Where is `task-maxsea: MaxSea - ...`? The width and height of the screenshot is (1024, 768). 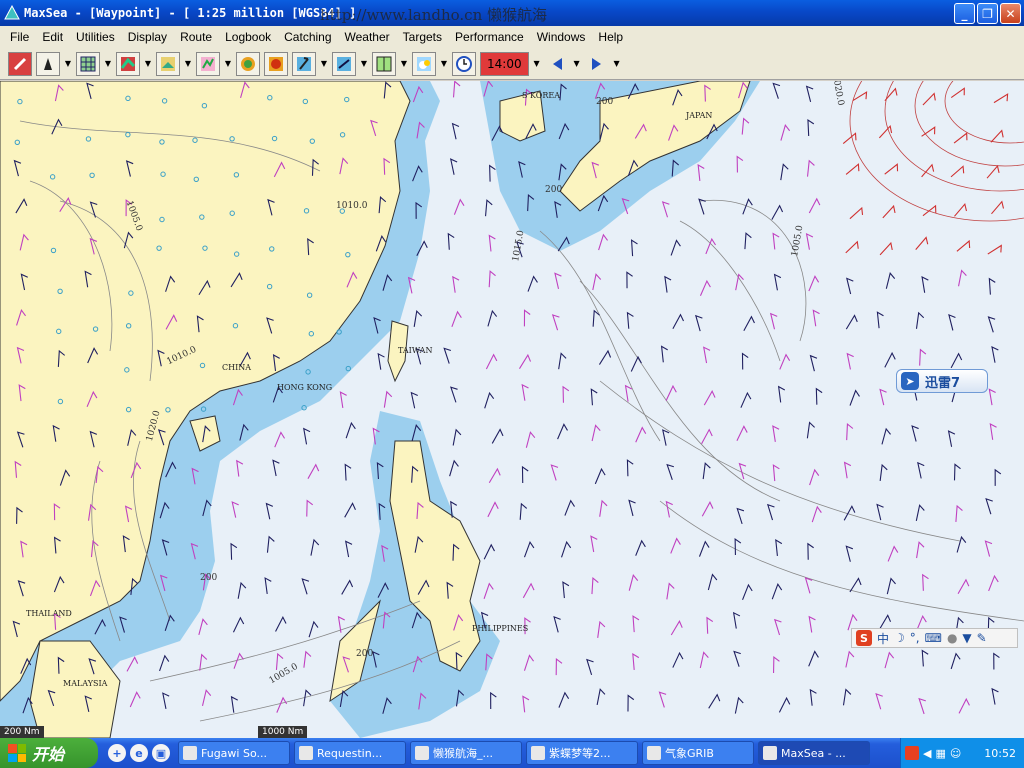
task-maxsea: MaxSea - ... is located at coordinates (814, 753).